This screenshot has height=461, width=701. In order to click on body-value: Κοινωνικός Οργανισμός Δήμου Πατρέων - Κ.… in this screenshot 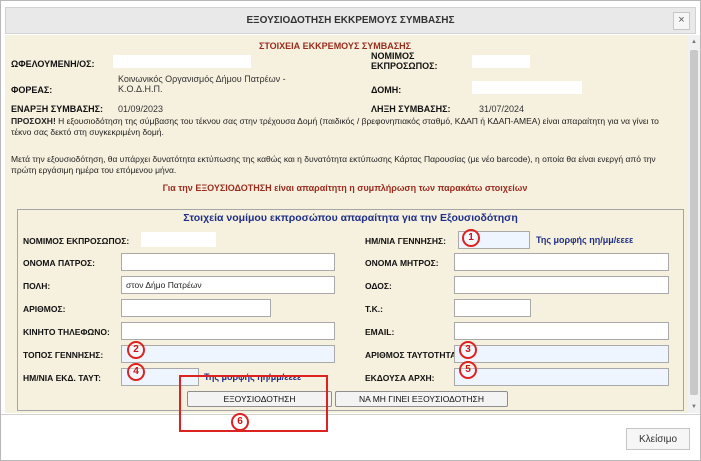, I will do `click(202, 84)`.